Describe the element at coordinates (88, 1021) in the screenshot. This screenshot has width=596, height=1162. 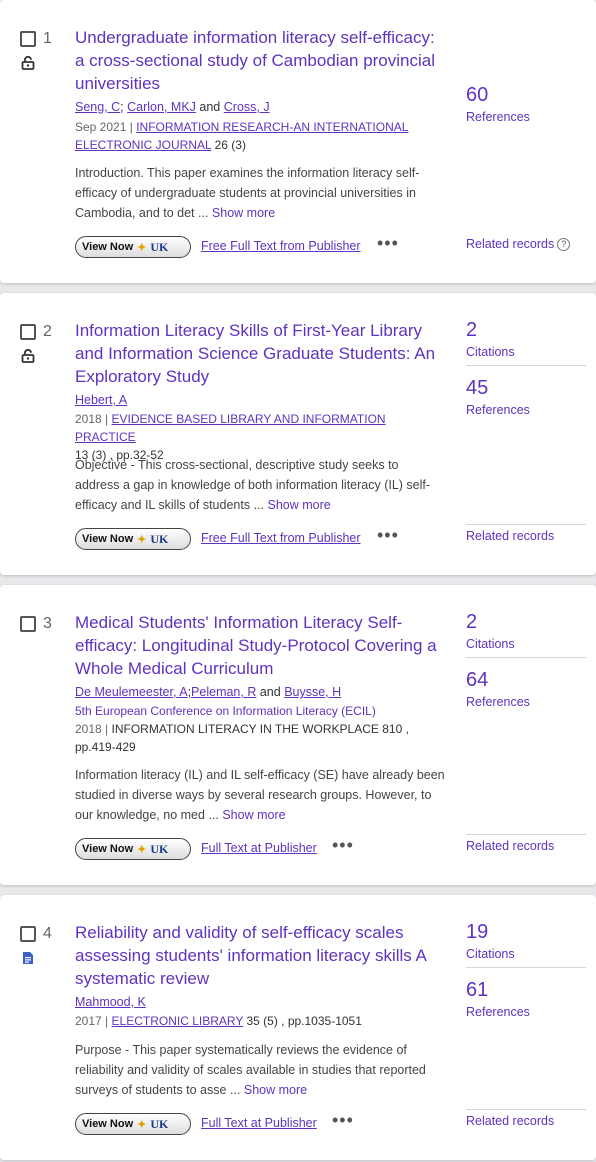
I see `publication-date: 2017` at that location.